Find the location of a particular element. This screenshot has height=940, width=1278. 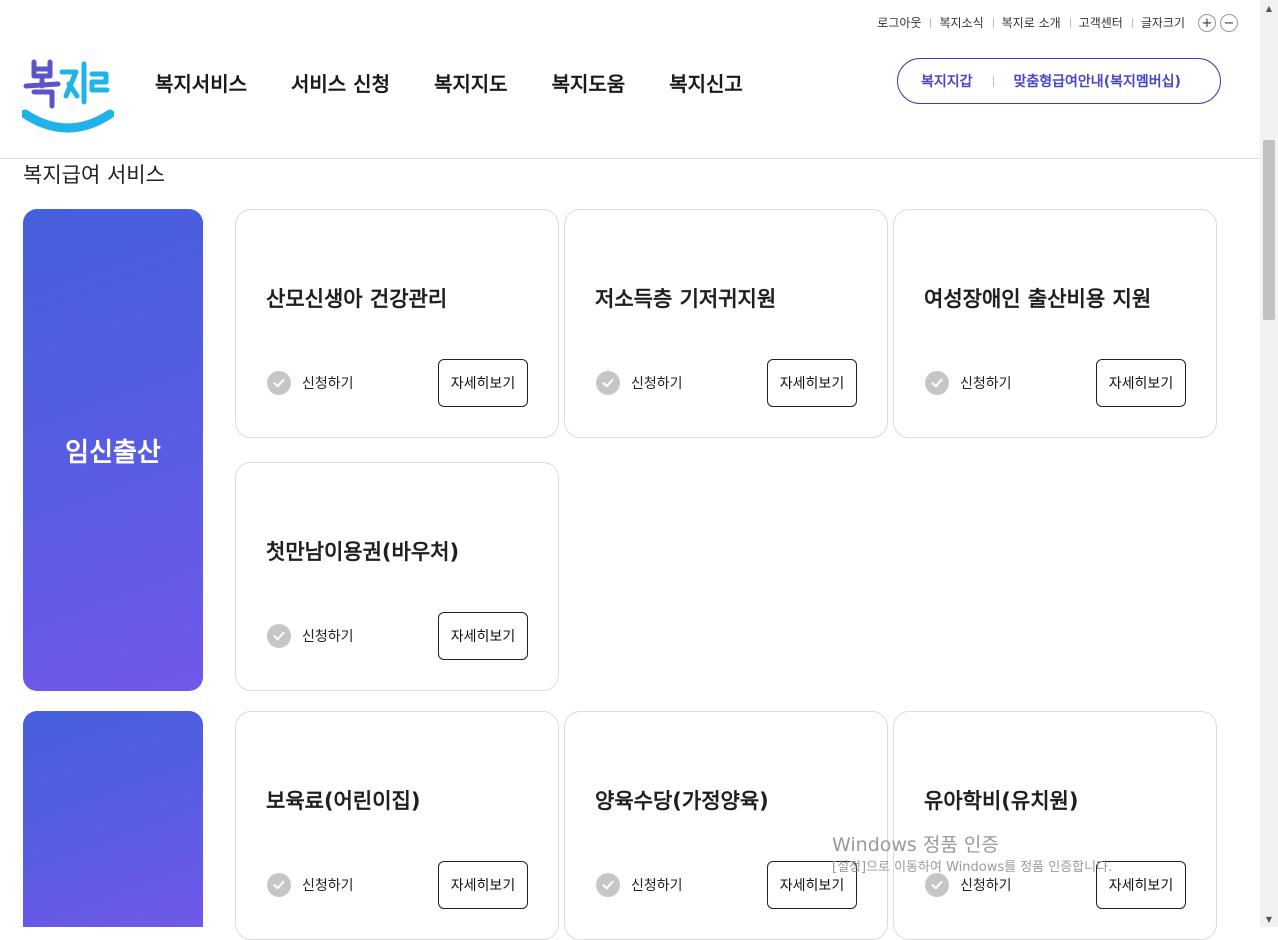

pill-divider is located at coordinates (993, 81).